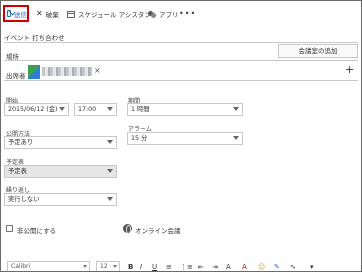  Describe the element at coordinates (33, 109) in the screenshot. I see `start-date-value: 2015/06/12 (金)` at that location.